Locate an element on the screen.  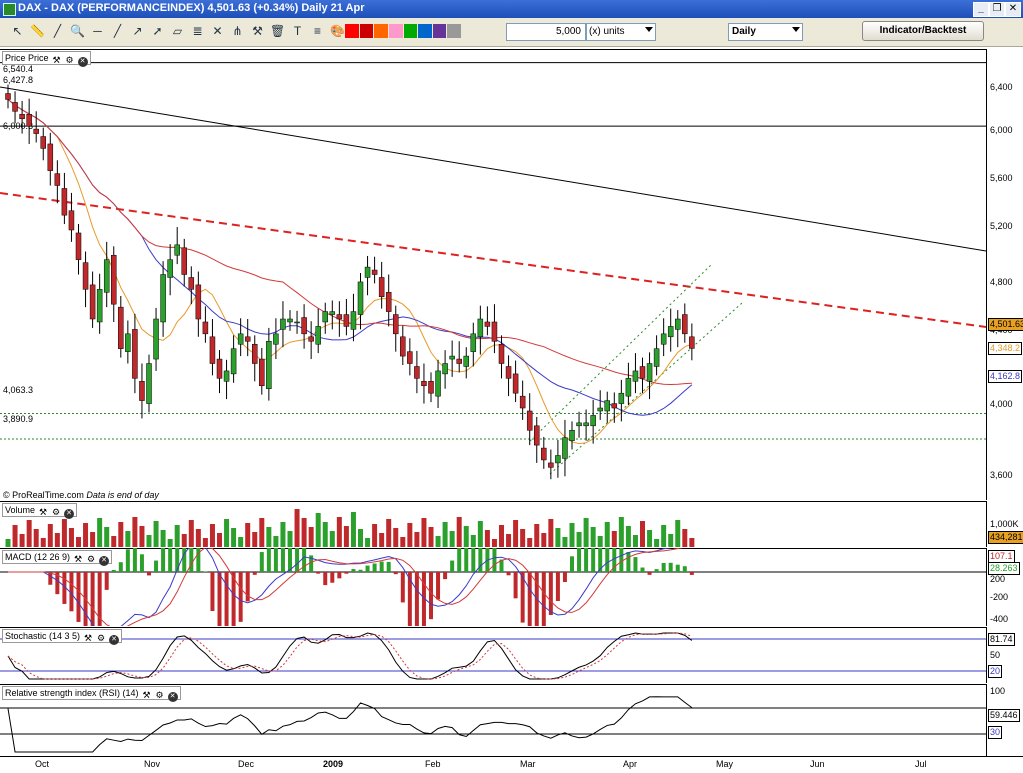
trendline-icon: ╱ is located at coordinates (117, 31).